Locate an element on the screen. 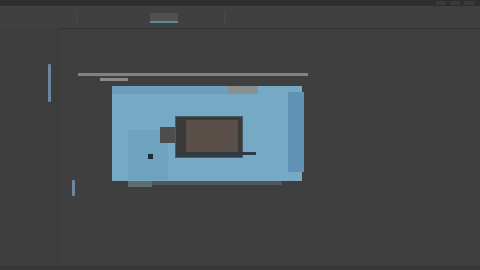 The image size is (480, 270). ruler is located at coordinates (193, 74).